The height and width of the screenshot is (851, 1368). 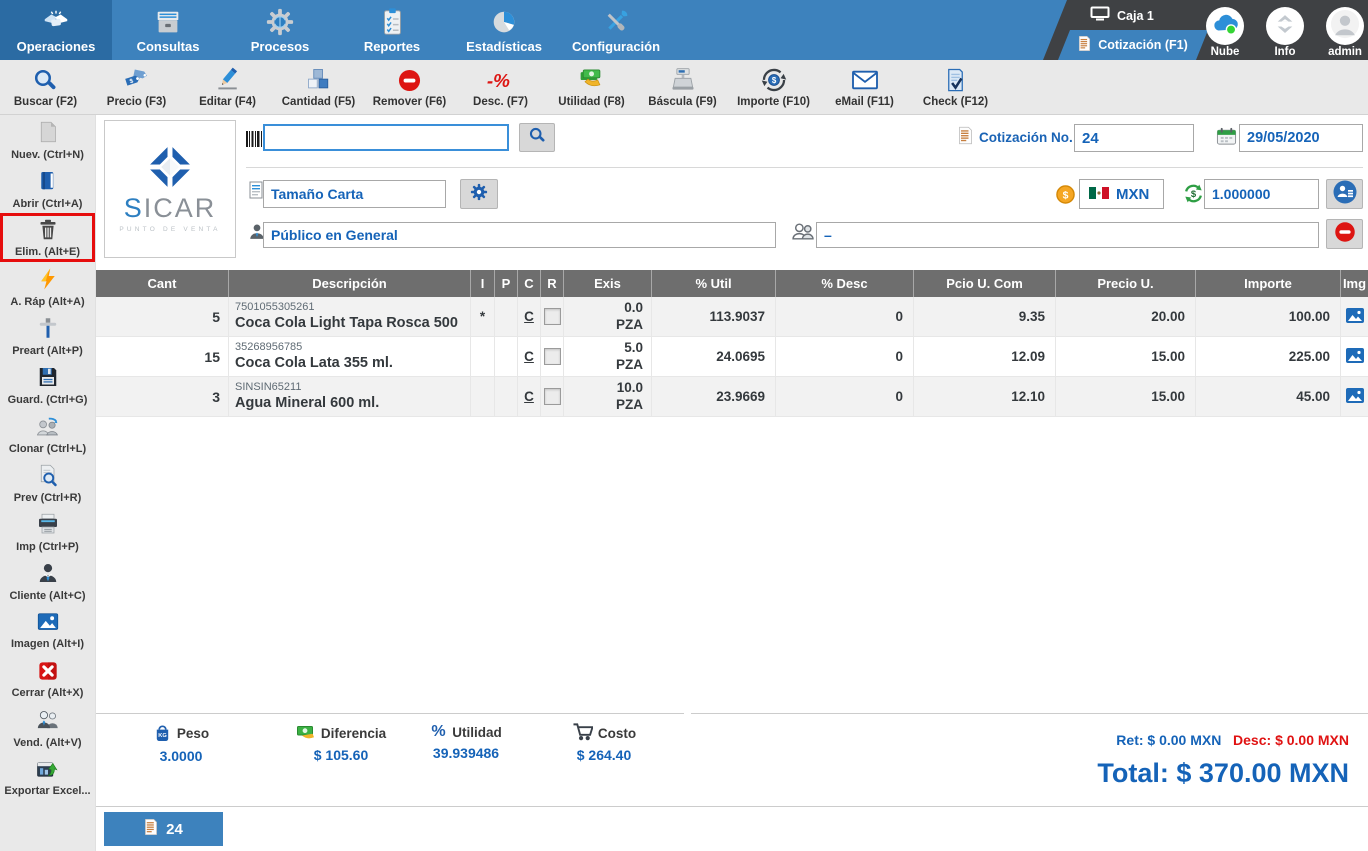 I want to click on date-input, so click(x=1301, y=138).